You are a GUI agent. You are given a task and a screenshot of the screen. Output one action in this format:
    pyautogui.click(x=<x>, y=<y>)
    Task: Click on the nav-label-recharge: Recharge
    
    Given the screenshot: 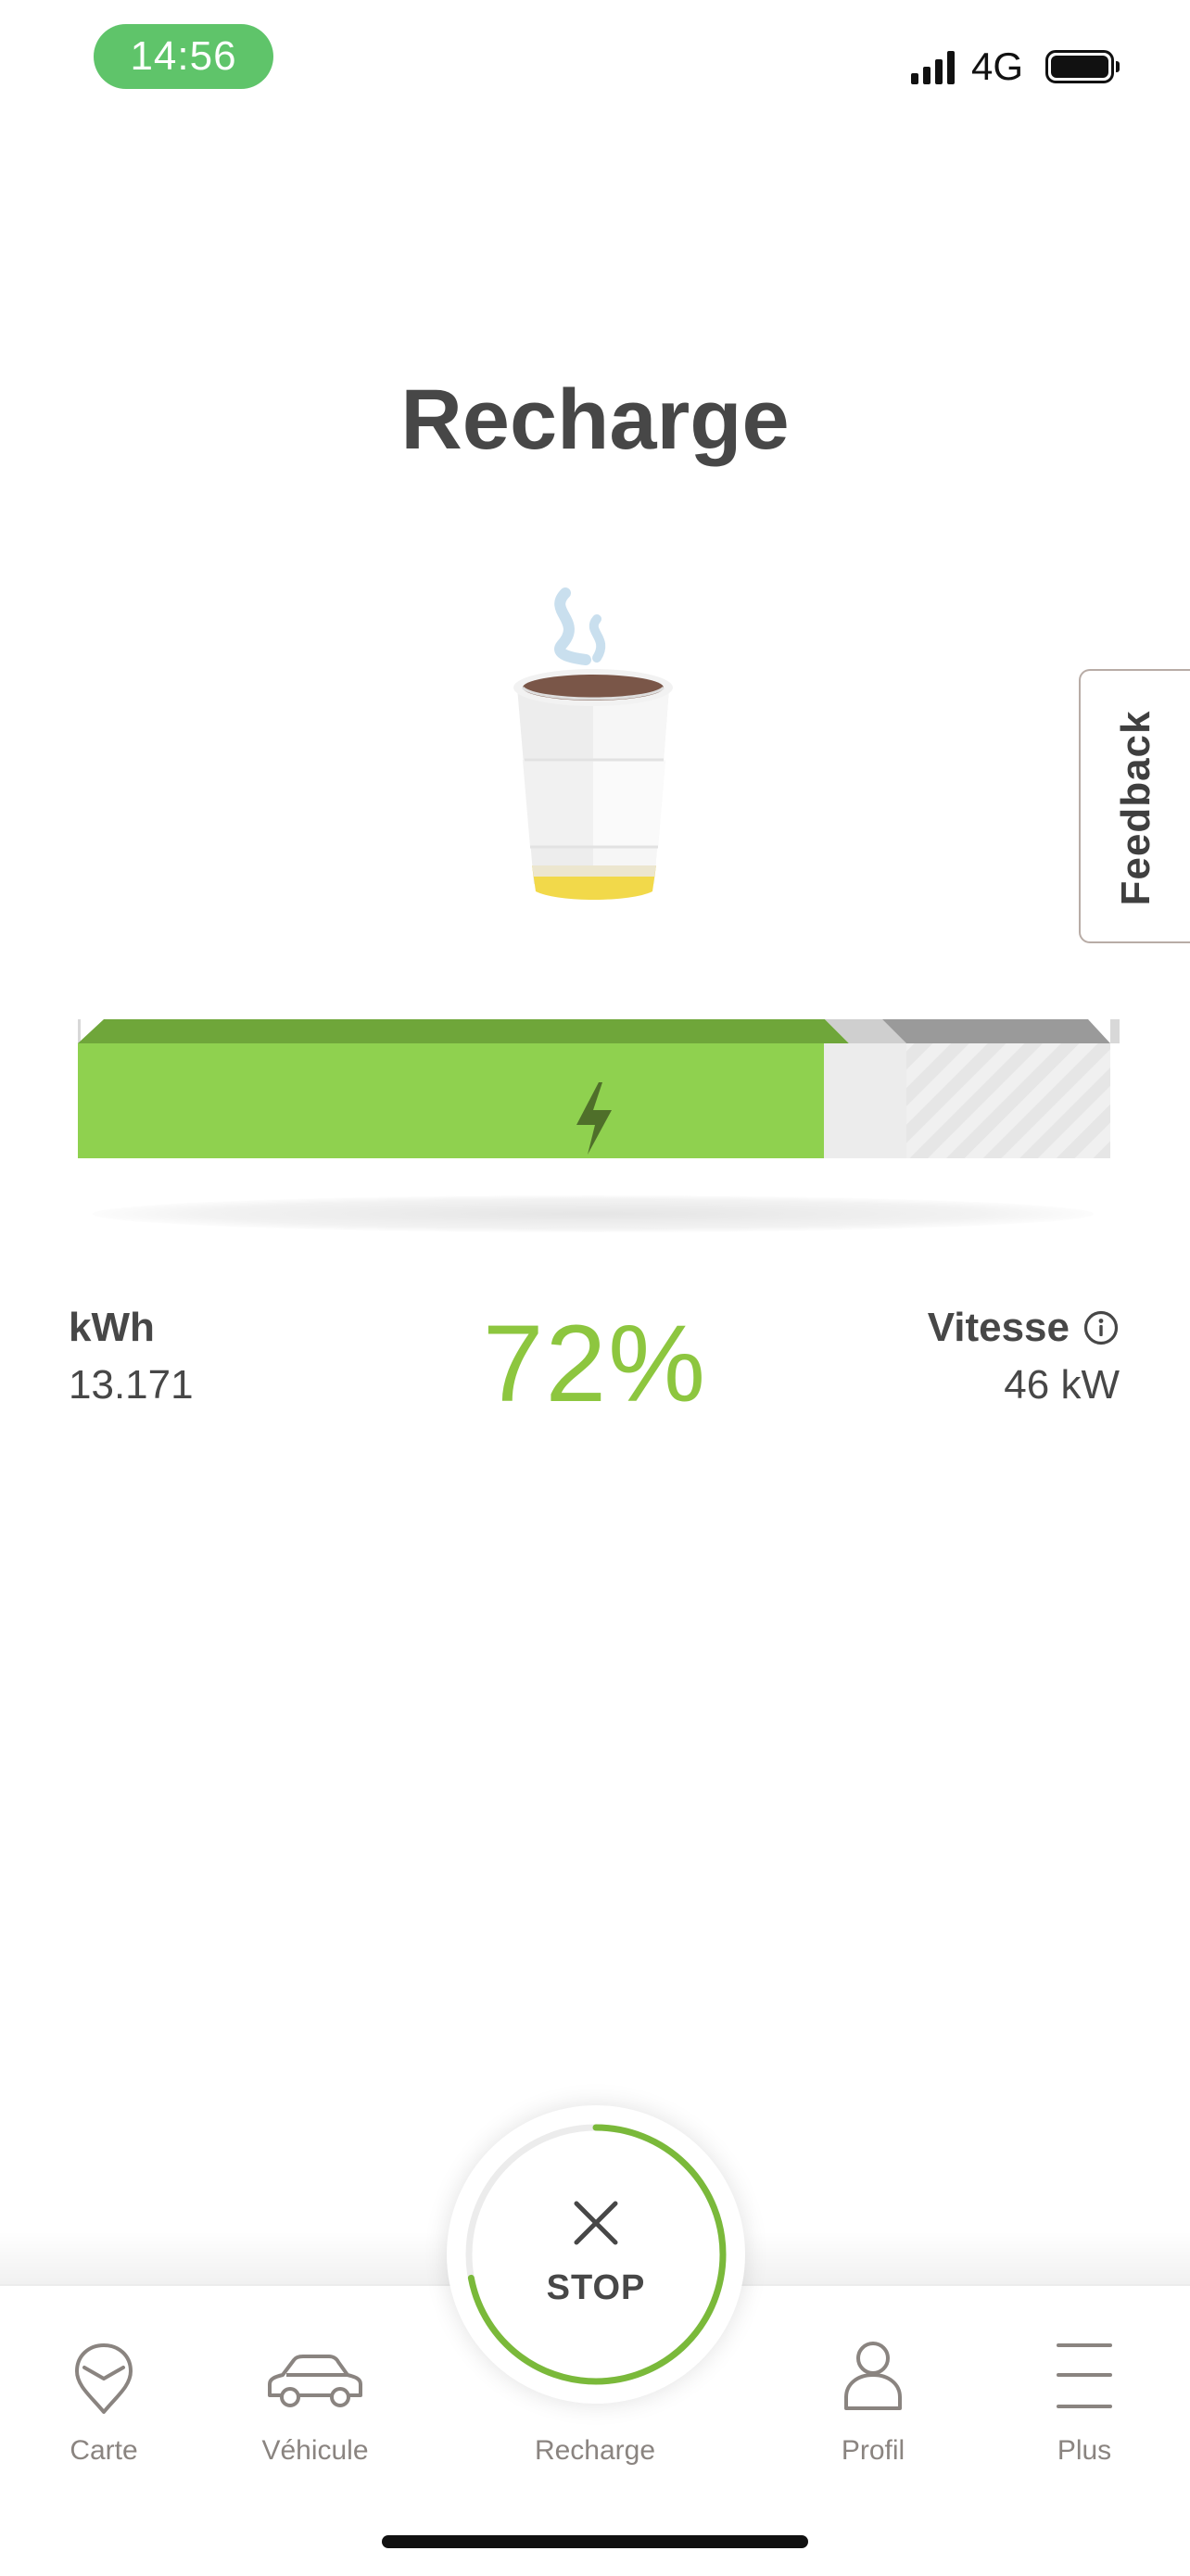 What is the action you would take?
    pyautogui.click(x=595, y=2450)
    